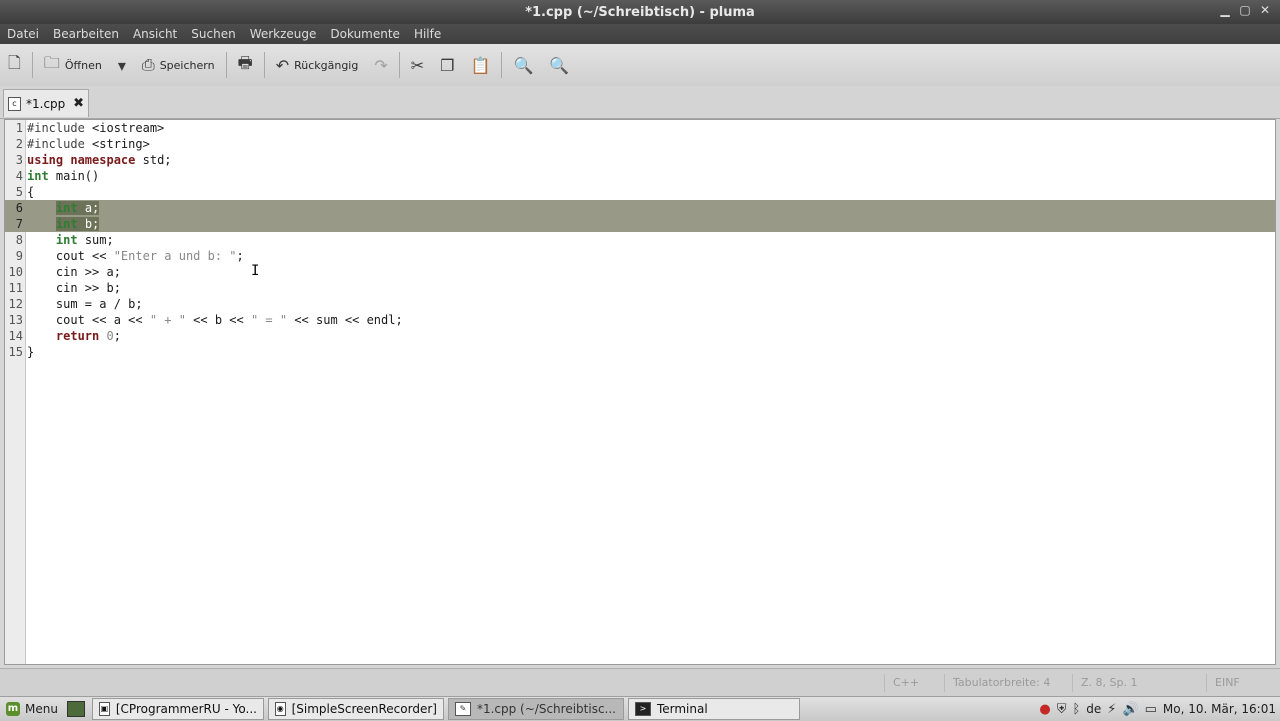 The height and width of the screenshot is (721, 1280). I want to click on insert-mode: EINF, so click(1227, 683).